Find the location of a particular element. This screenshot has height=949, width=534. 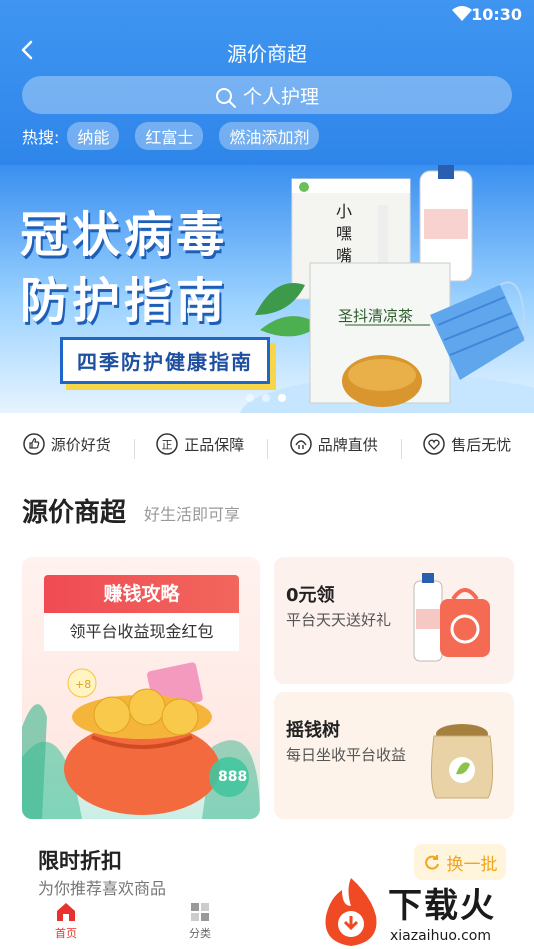

watermark-url: xiazaihuo.com is located at coordinates (440, 936).